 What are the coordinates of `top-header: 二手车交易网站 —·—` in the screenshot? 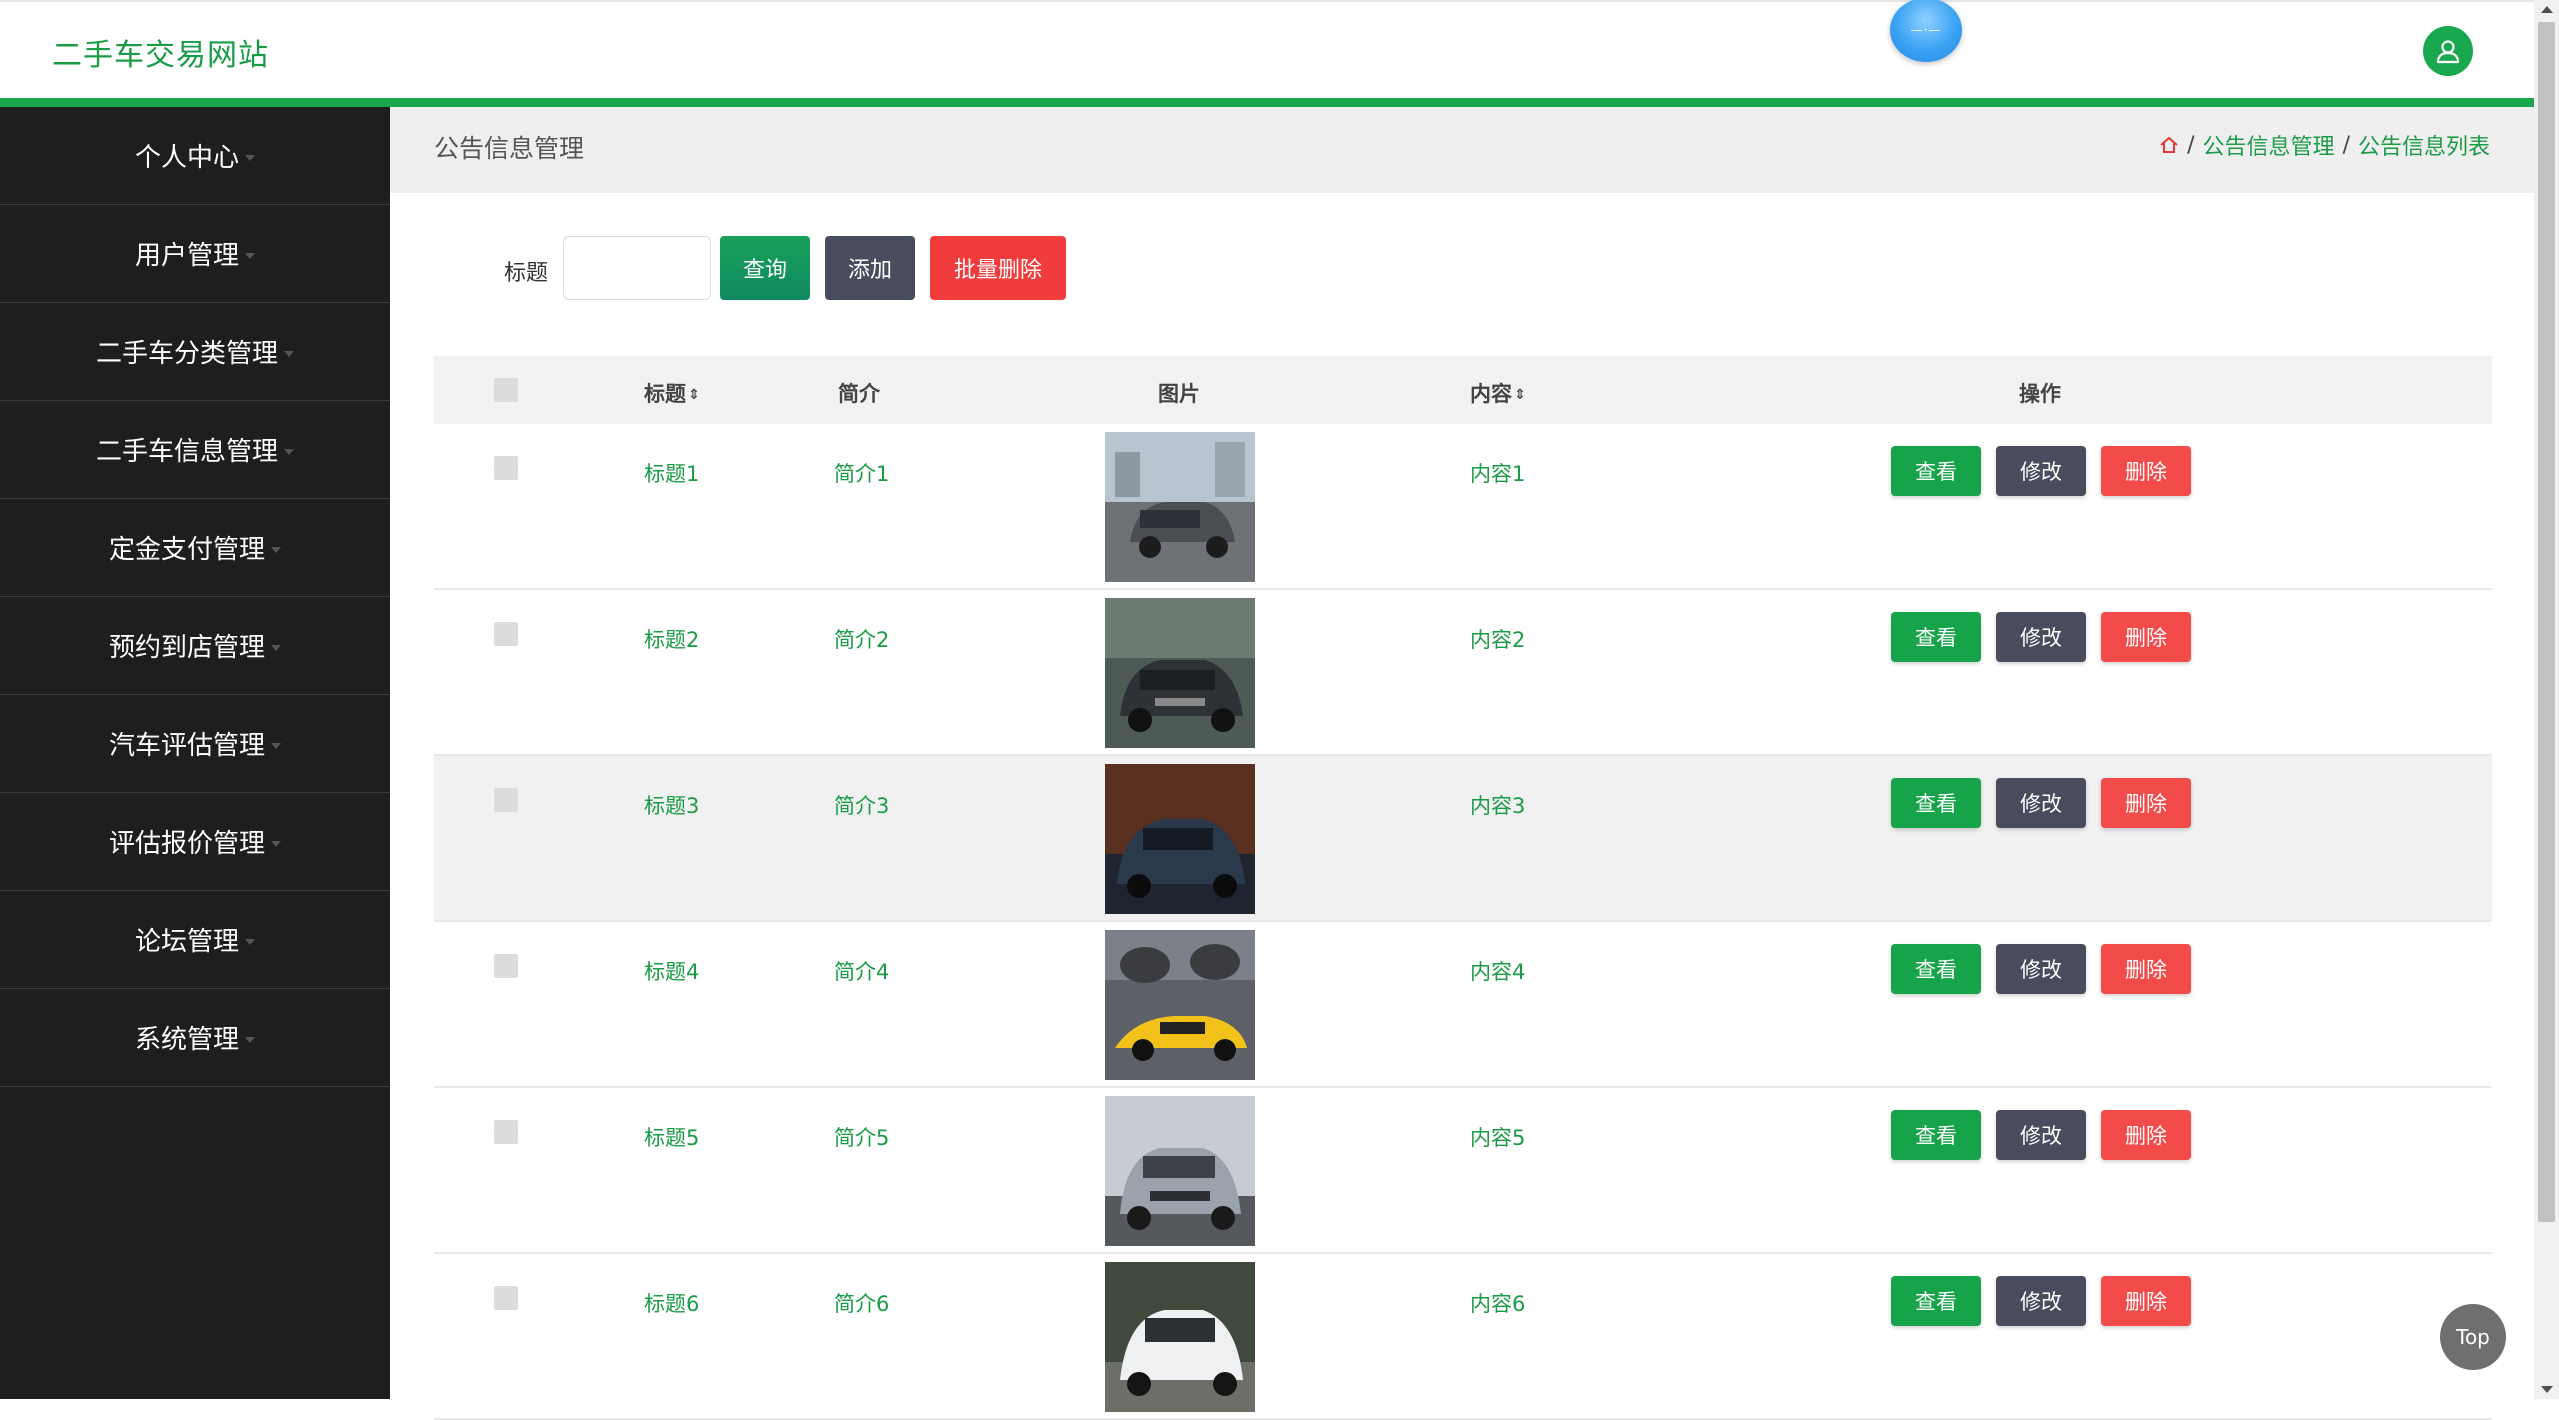 It's located at (1267, 49).